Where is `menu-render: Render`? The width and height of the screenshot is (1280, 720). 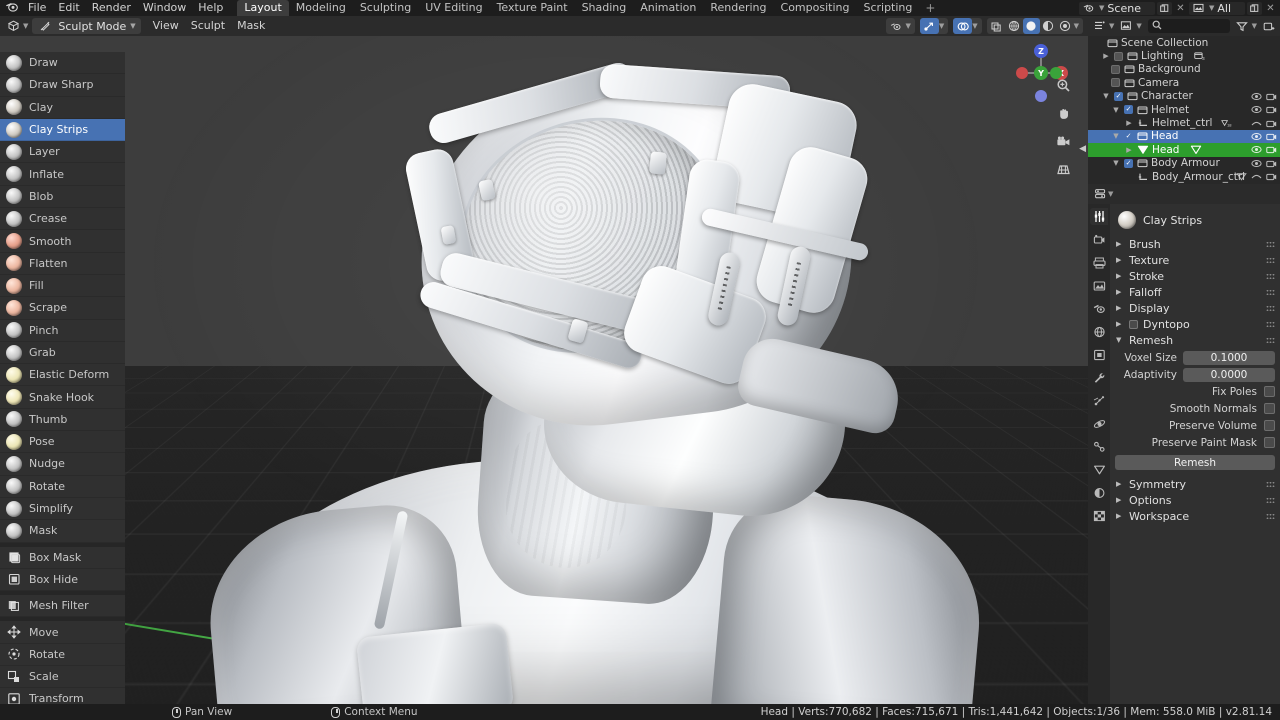
menu-render: Render is located at coordinates (111, 8).